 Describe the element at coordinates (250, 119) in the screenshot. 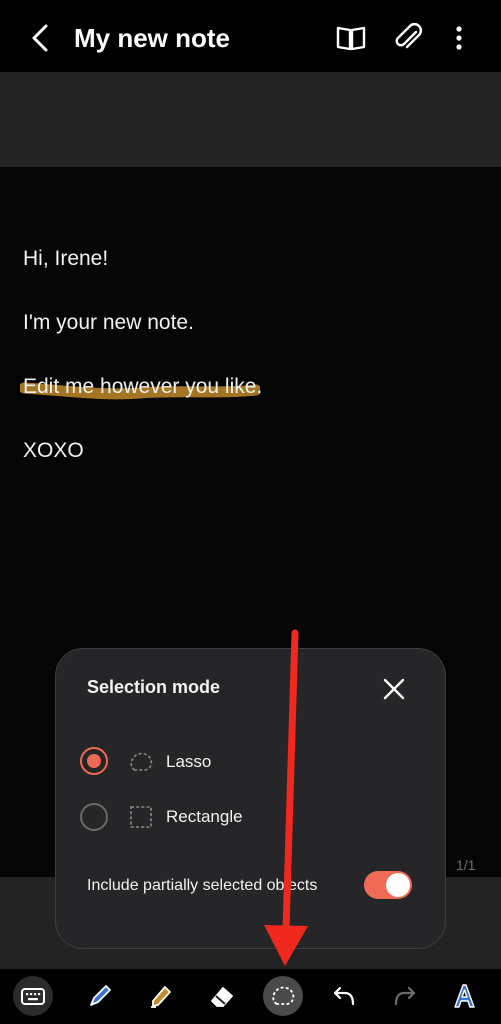

I see `toolbar-area-background` at that location.